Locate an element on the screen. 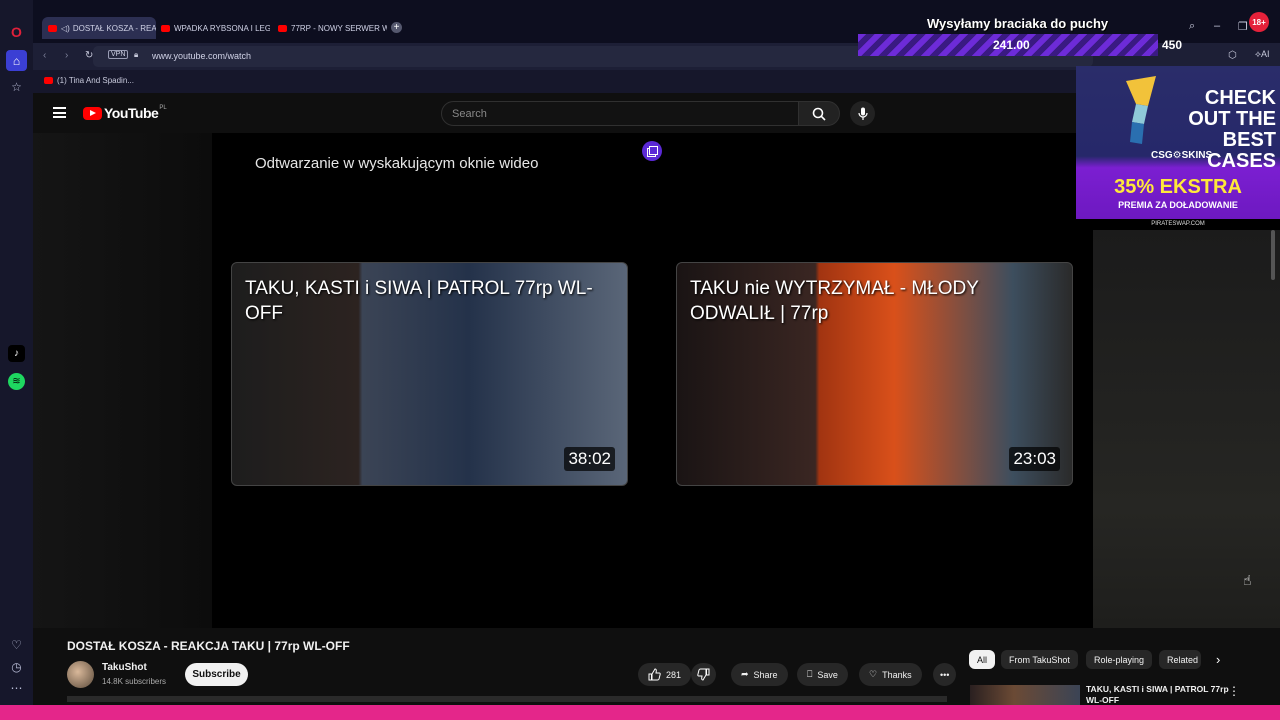  tab-label: WPADKA RYBSONA I LEG is located at coordinates (222, 28).